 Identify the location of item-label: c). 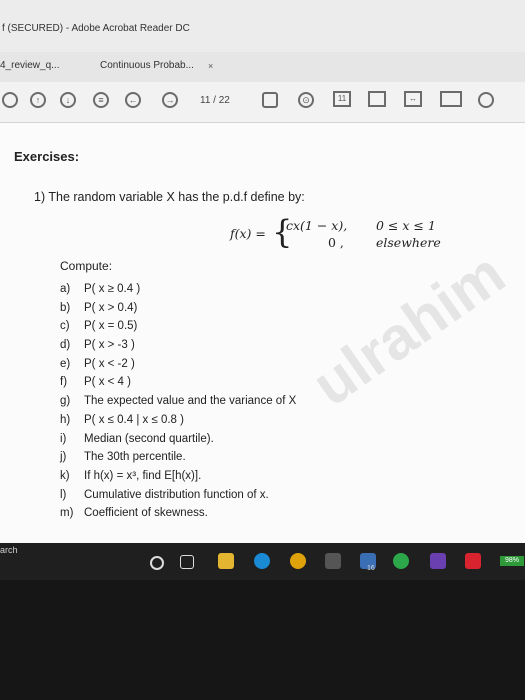
(65, 326).